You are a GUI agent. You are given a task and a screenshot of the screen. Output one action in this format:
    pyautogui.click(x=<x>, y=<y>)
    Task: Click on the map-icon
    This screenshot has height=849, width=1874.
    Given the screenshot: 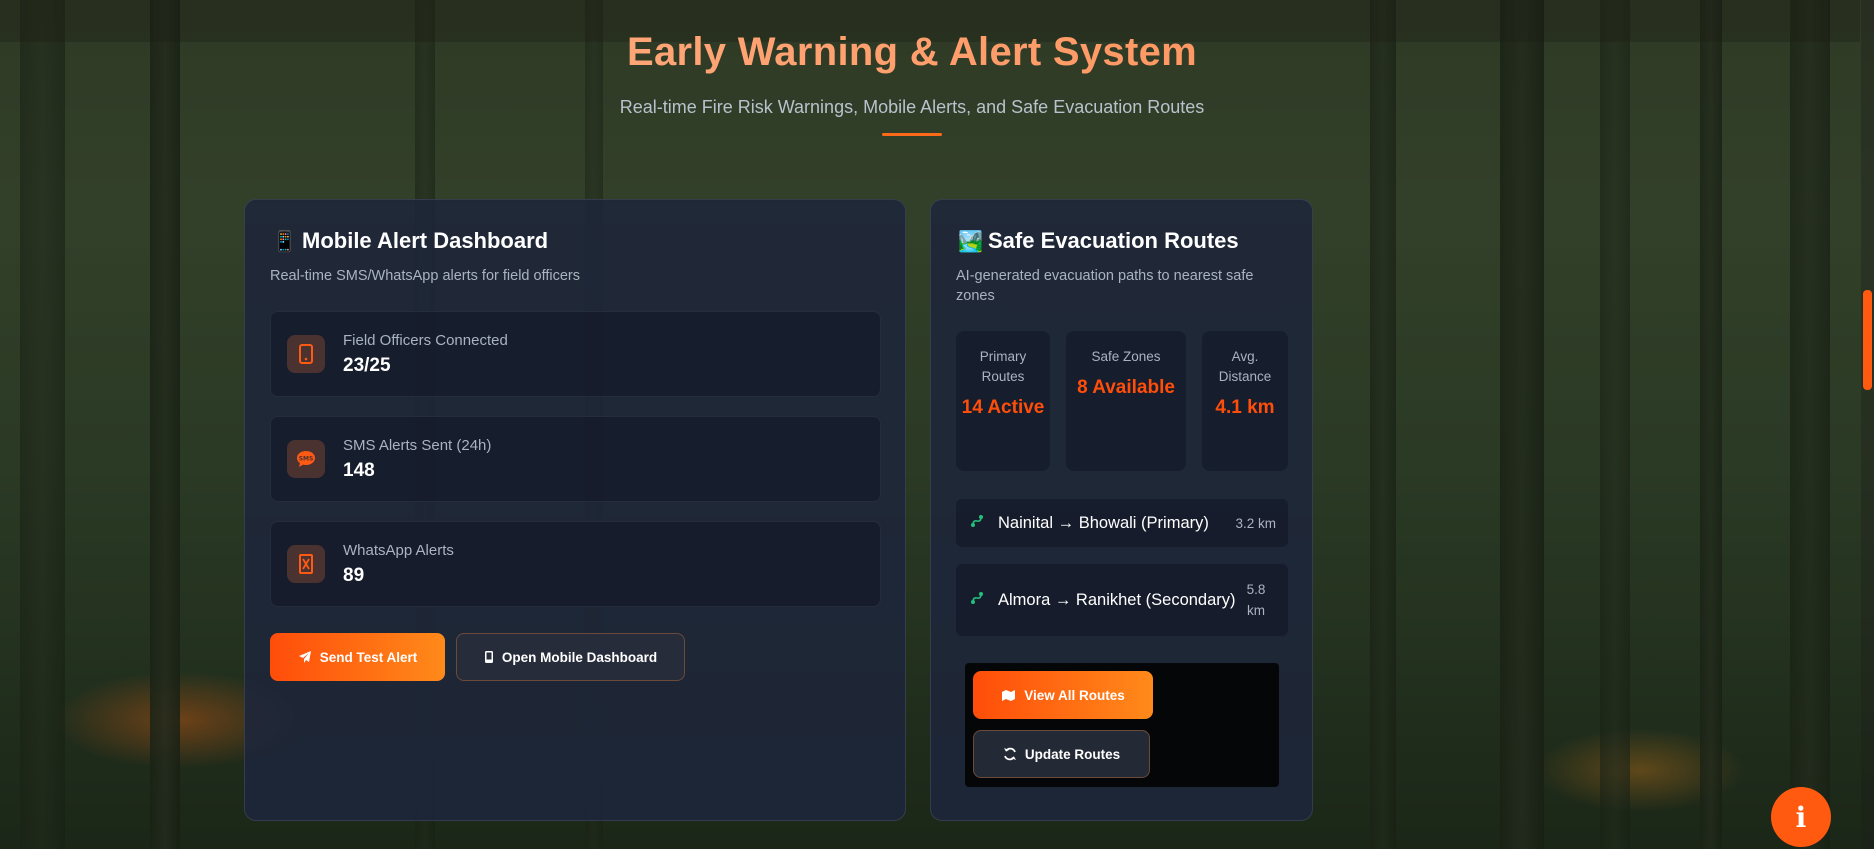 What is the action you would take?
    pyautogui.click(x=1009, y=695)
    